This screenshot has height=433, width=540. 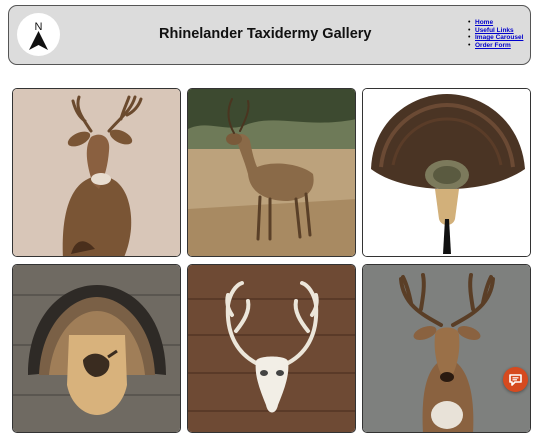 I want to click on nav-link-useful-links: Useful Links, so click(x=494, y=30).